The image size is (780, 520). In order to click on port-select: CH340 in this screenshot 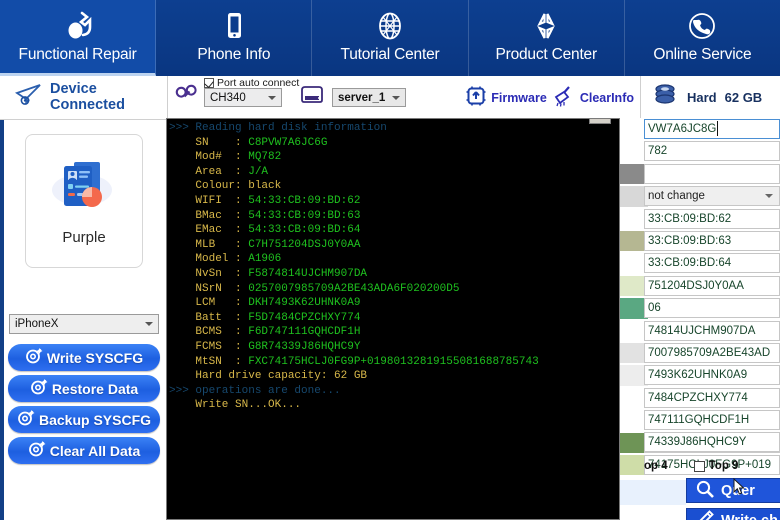, I will do `click(243, 98)`.